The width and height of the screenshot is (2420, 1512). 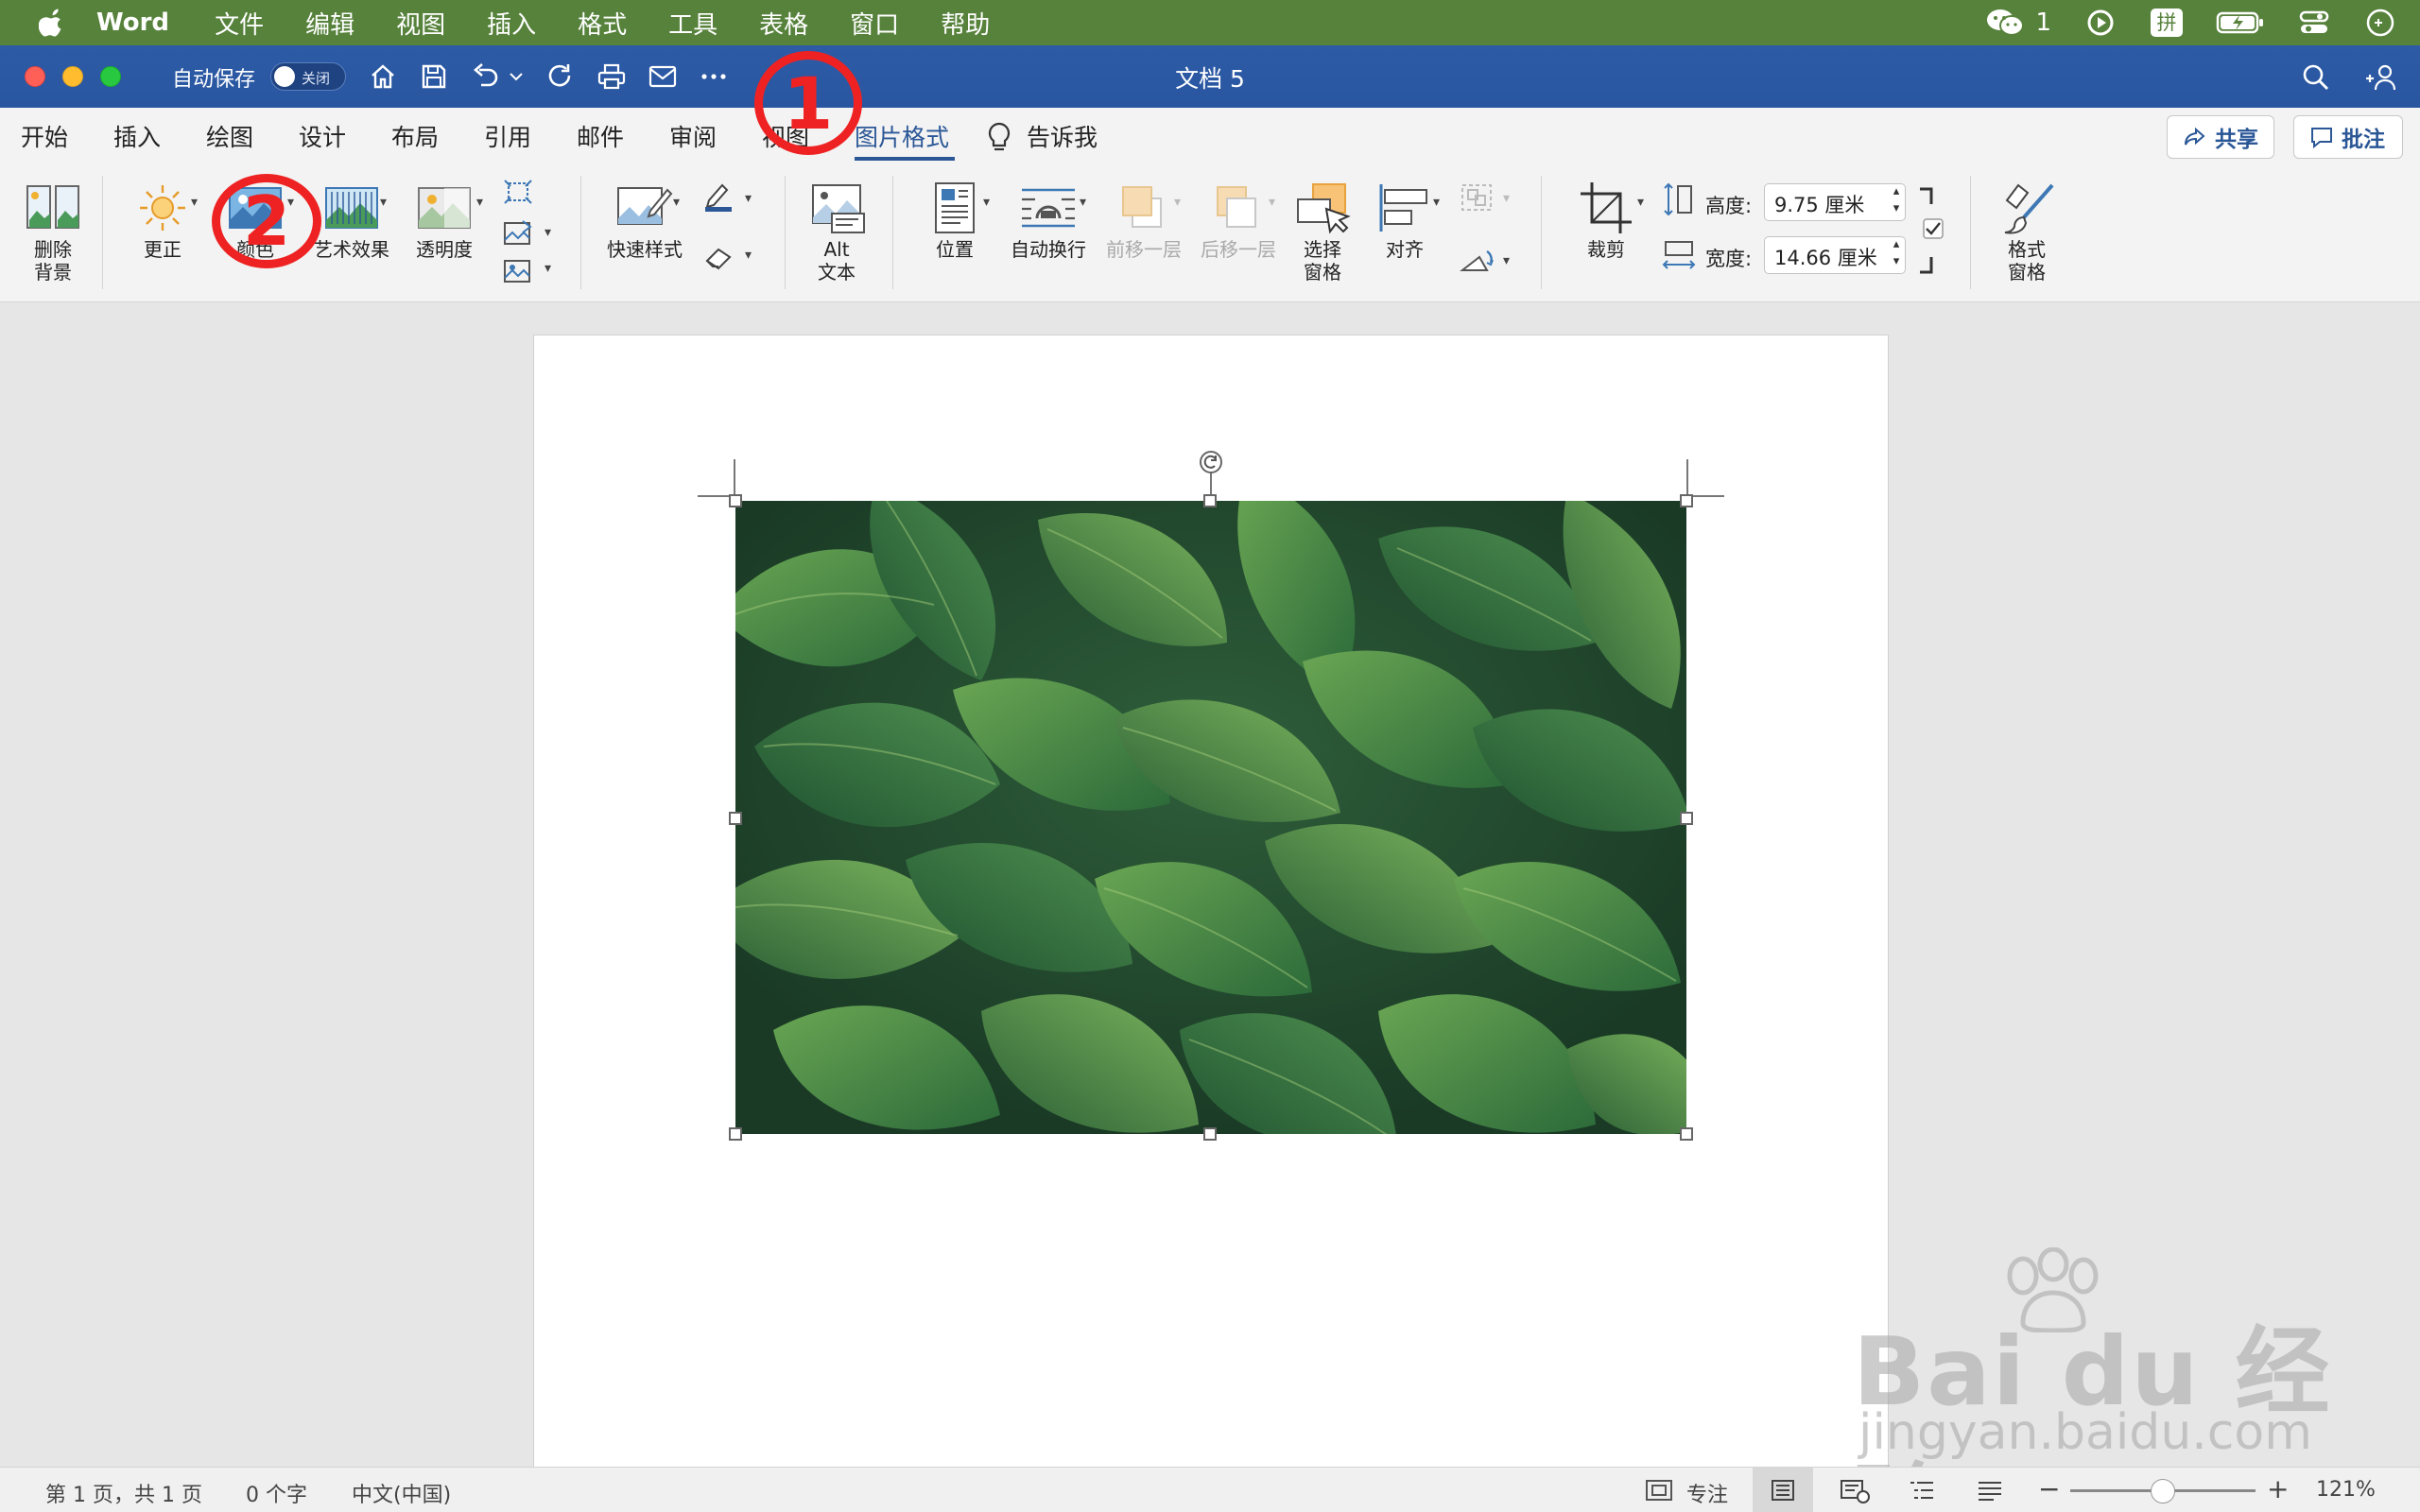 I want to click on tab-references: 引用, so click(x=508, y=136).